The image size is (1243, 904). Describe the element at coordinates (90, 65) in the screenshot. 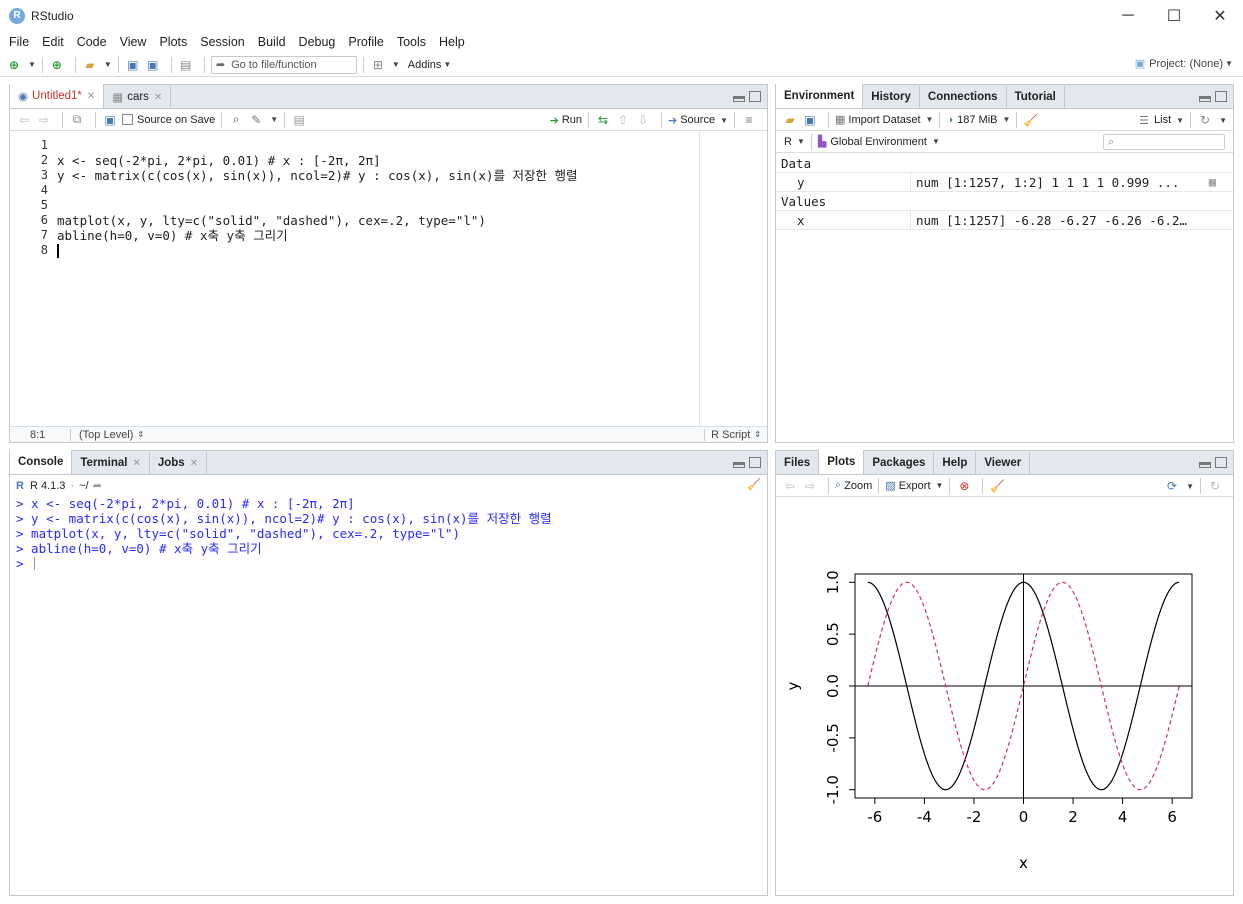

I see `open-file-icon: ▰` at that location.